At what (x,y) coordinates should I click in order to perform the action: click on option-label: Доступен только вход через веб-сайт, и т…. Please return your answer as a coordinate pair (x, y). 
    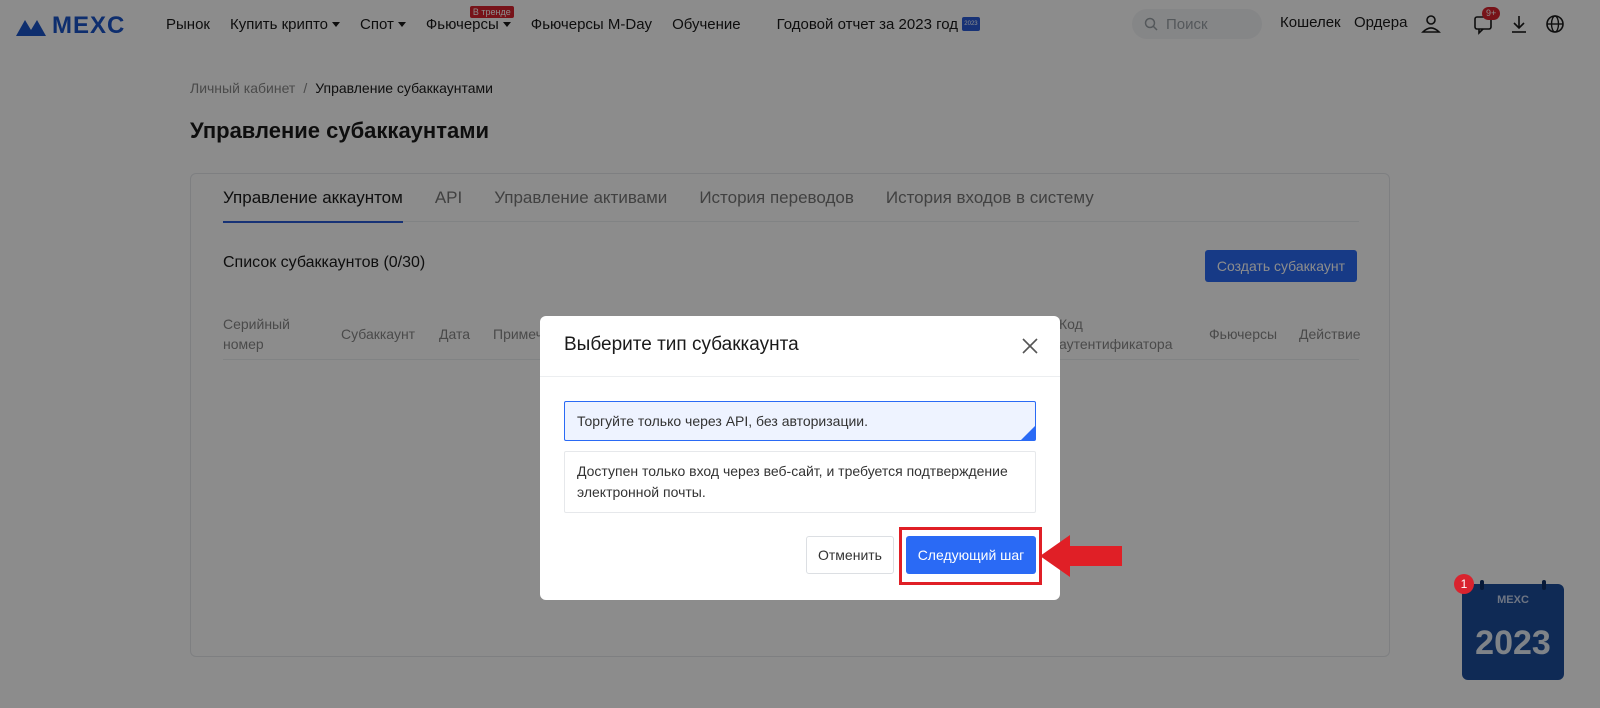
    Looking at the image, I should click on (792, 481).